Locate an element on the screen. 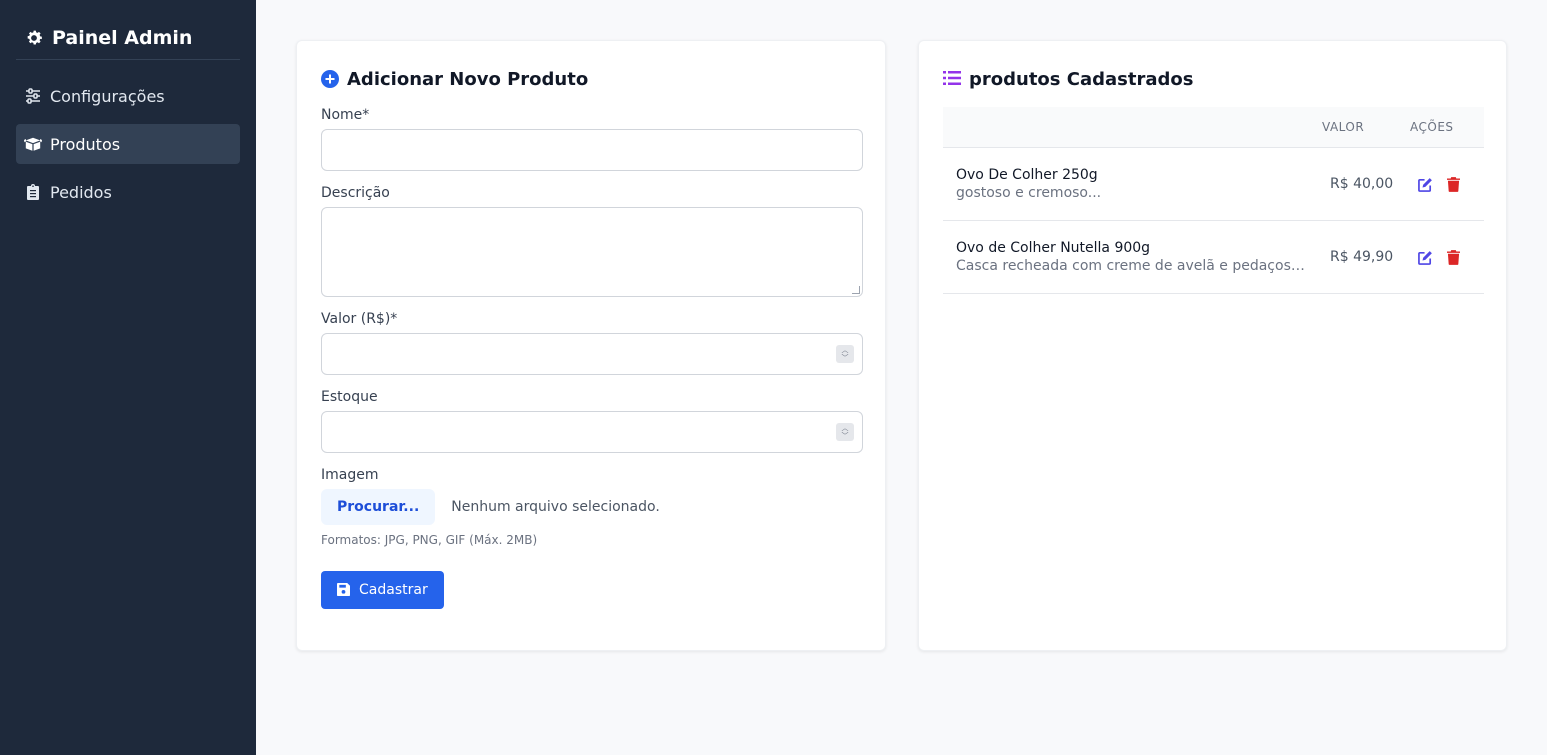  formats-hint: Formatos: JPG, PNG, GIF (Máx. 2MB) is located at coordinates (429, 540).